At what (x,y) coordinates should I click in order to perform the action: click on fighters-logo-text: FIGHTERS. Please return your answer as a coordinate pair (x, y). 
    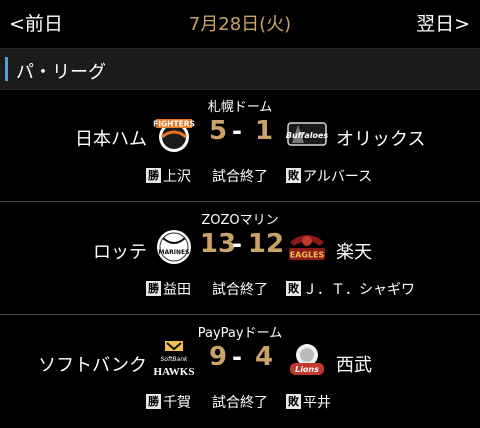
    Looking at the image, I should click on (174, 124).